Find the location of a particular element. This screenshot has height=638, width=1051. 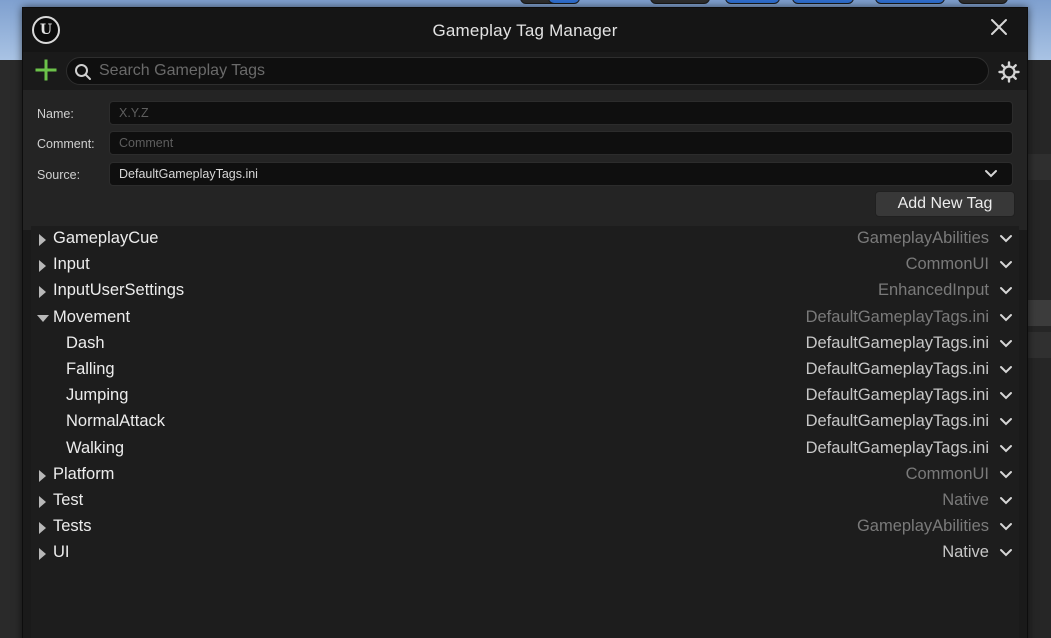

window-title: Gameplay Tag Manager is located at coordinates (525, 30).